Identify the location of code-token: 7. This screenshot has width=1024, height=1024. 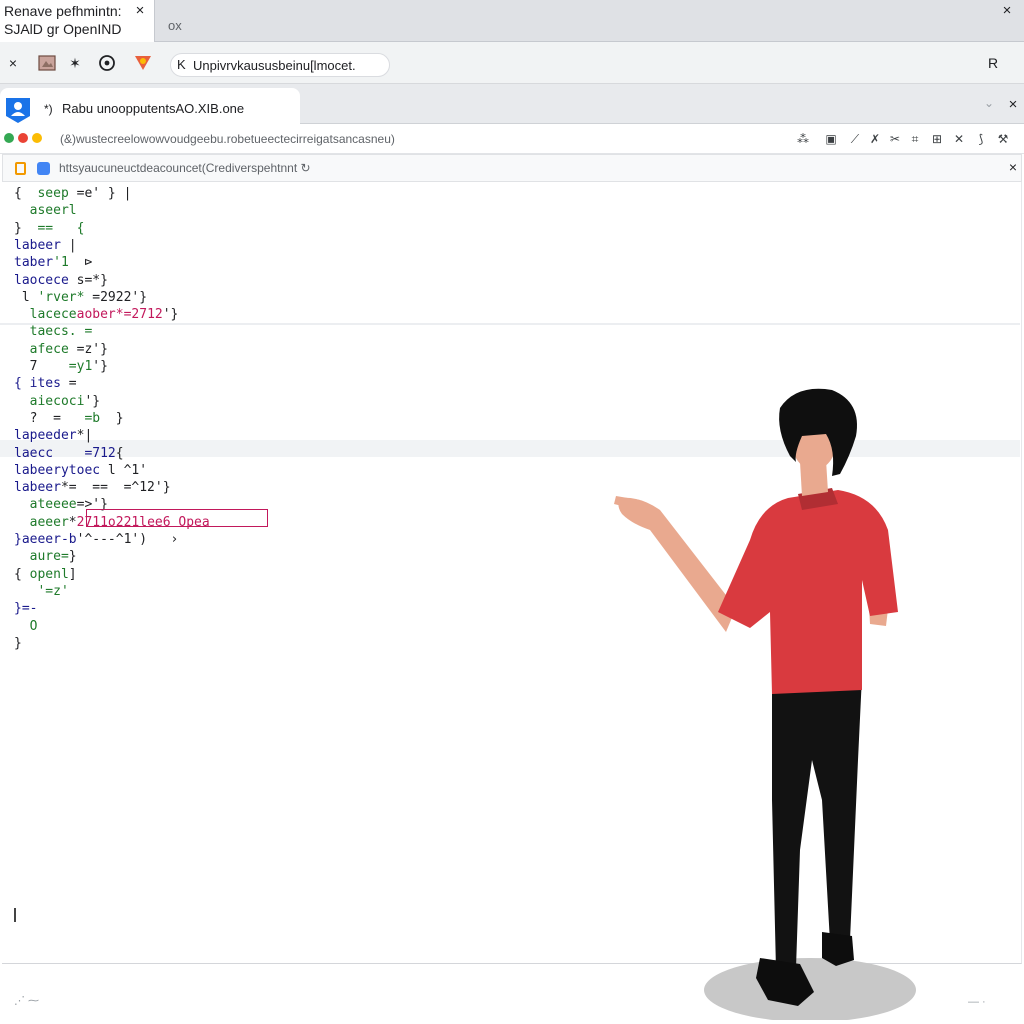
(41, 366).